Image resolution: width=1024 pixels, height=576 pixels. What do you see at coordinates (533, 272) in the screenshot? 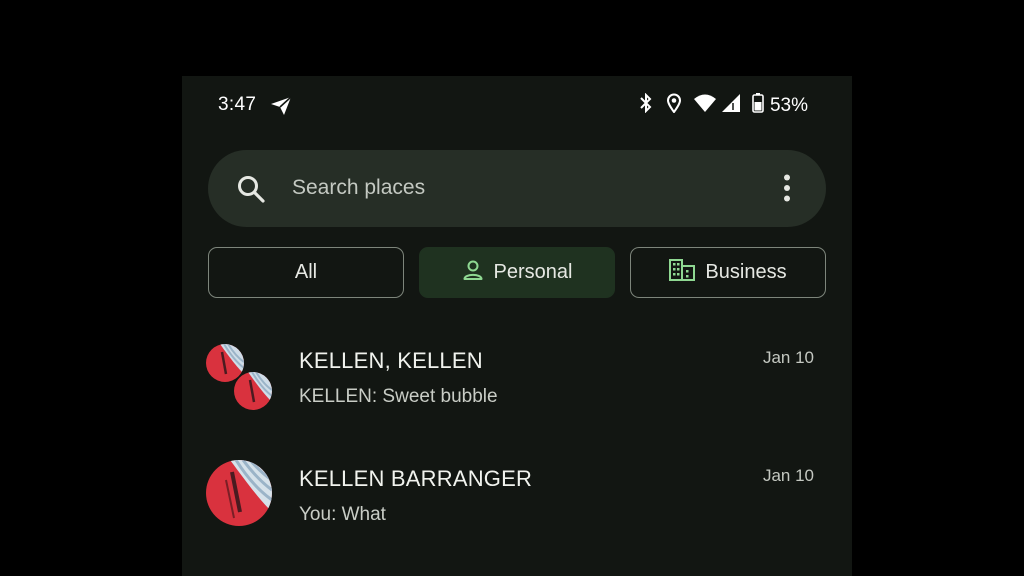
I see `filter-chip-label: Personal` at bounding box center [533, 272].